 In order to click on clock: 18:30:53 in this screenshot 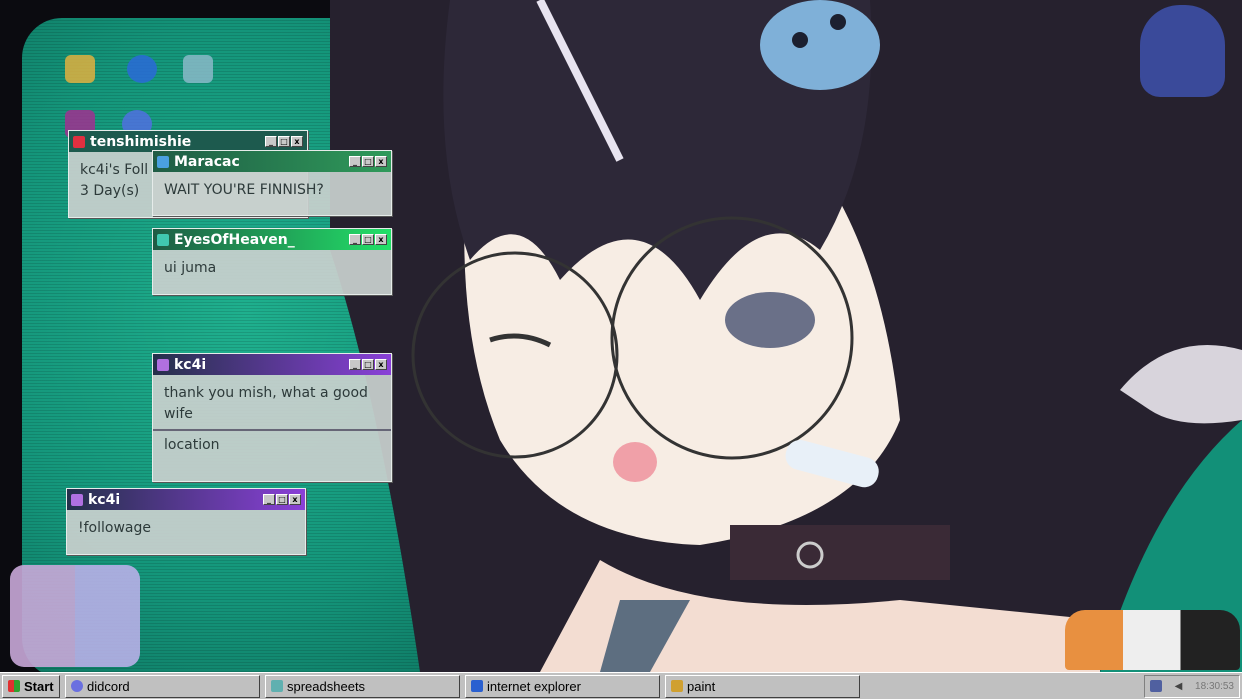, I will do `click(1214, 686)`.